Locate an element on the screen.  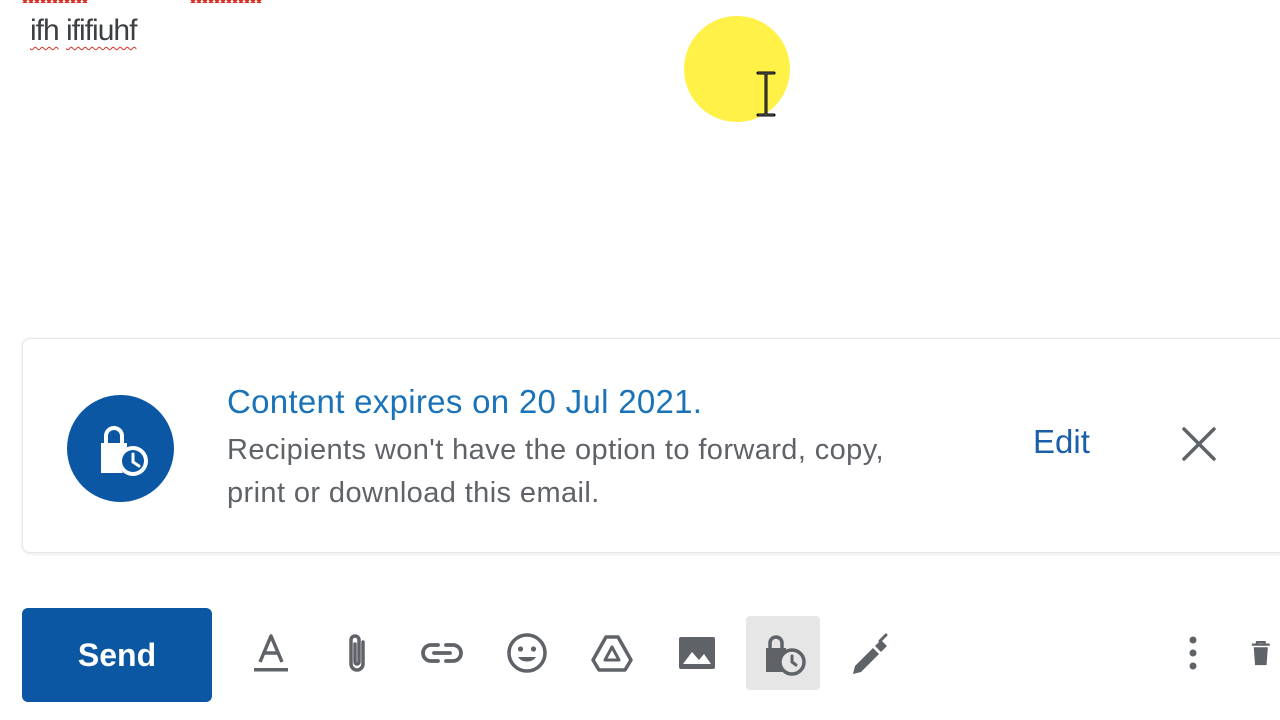
paperclip-icon is located at coordinates (357, 653).